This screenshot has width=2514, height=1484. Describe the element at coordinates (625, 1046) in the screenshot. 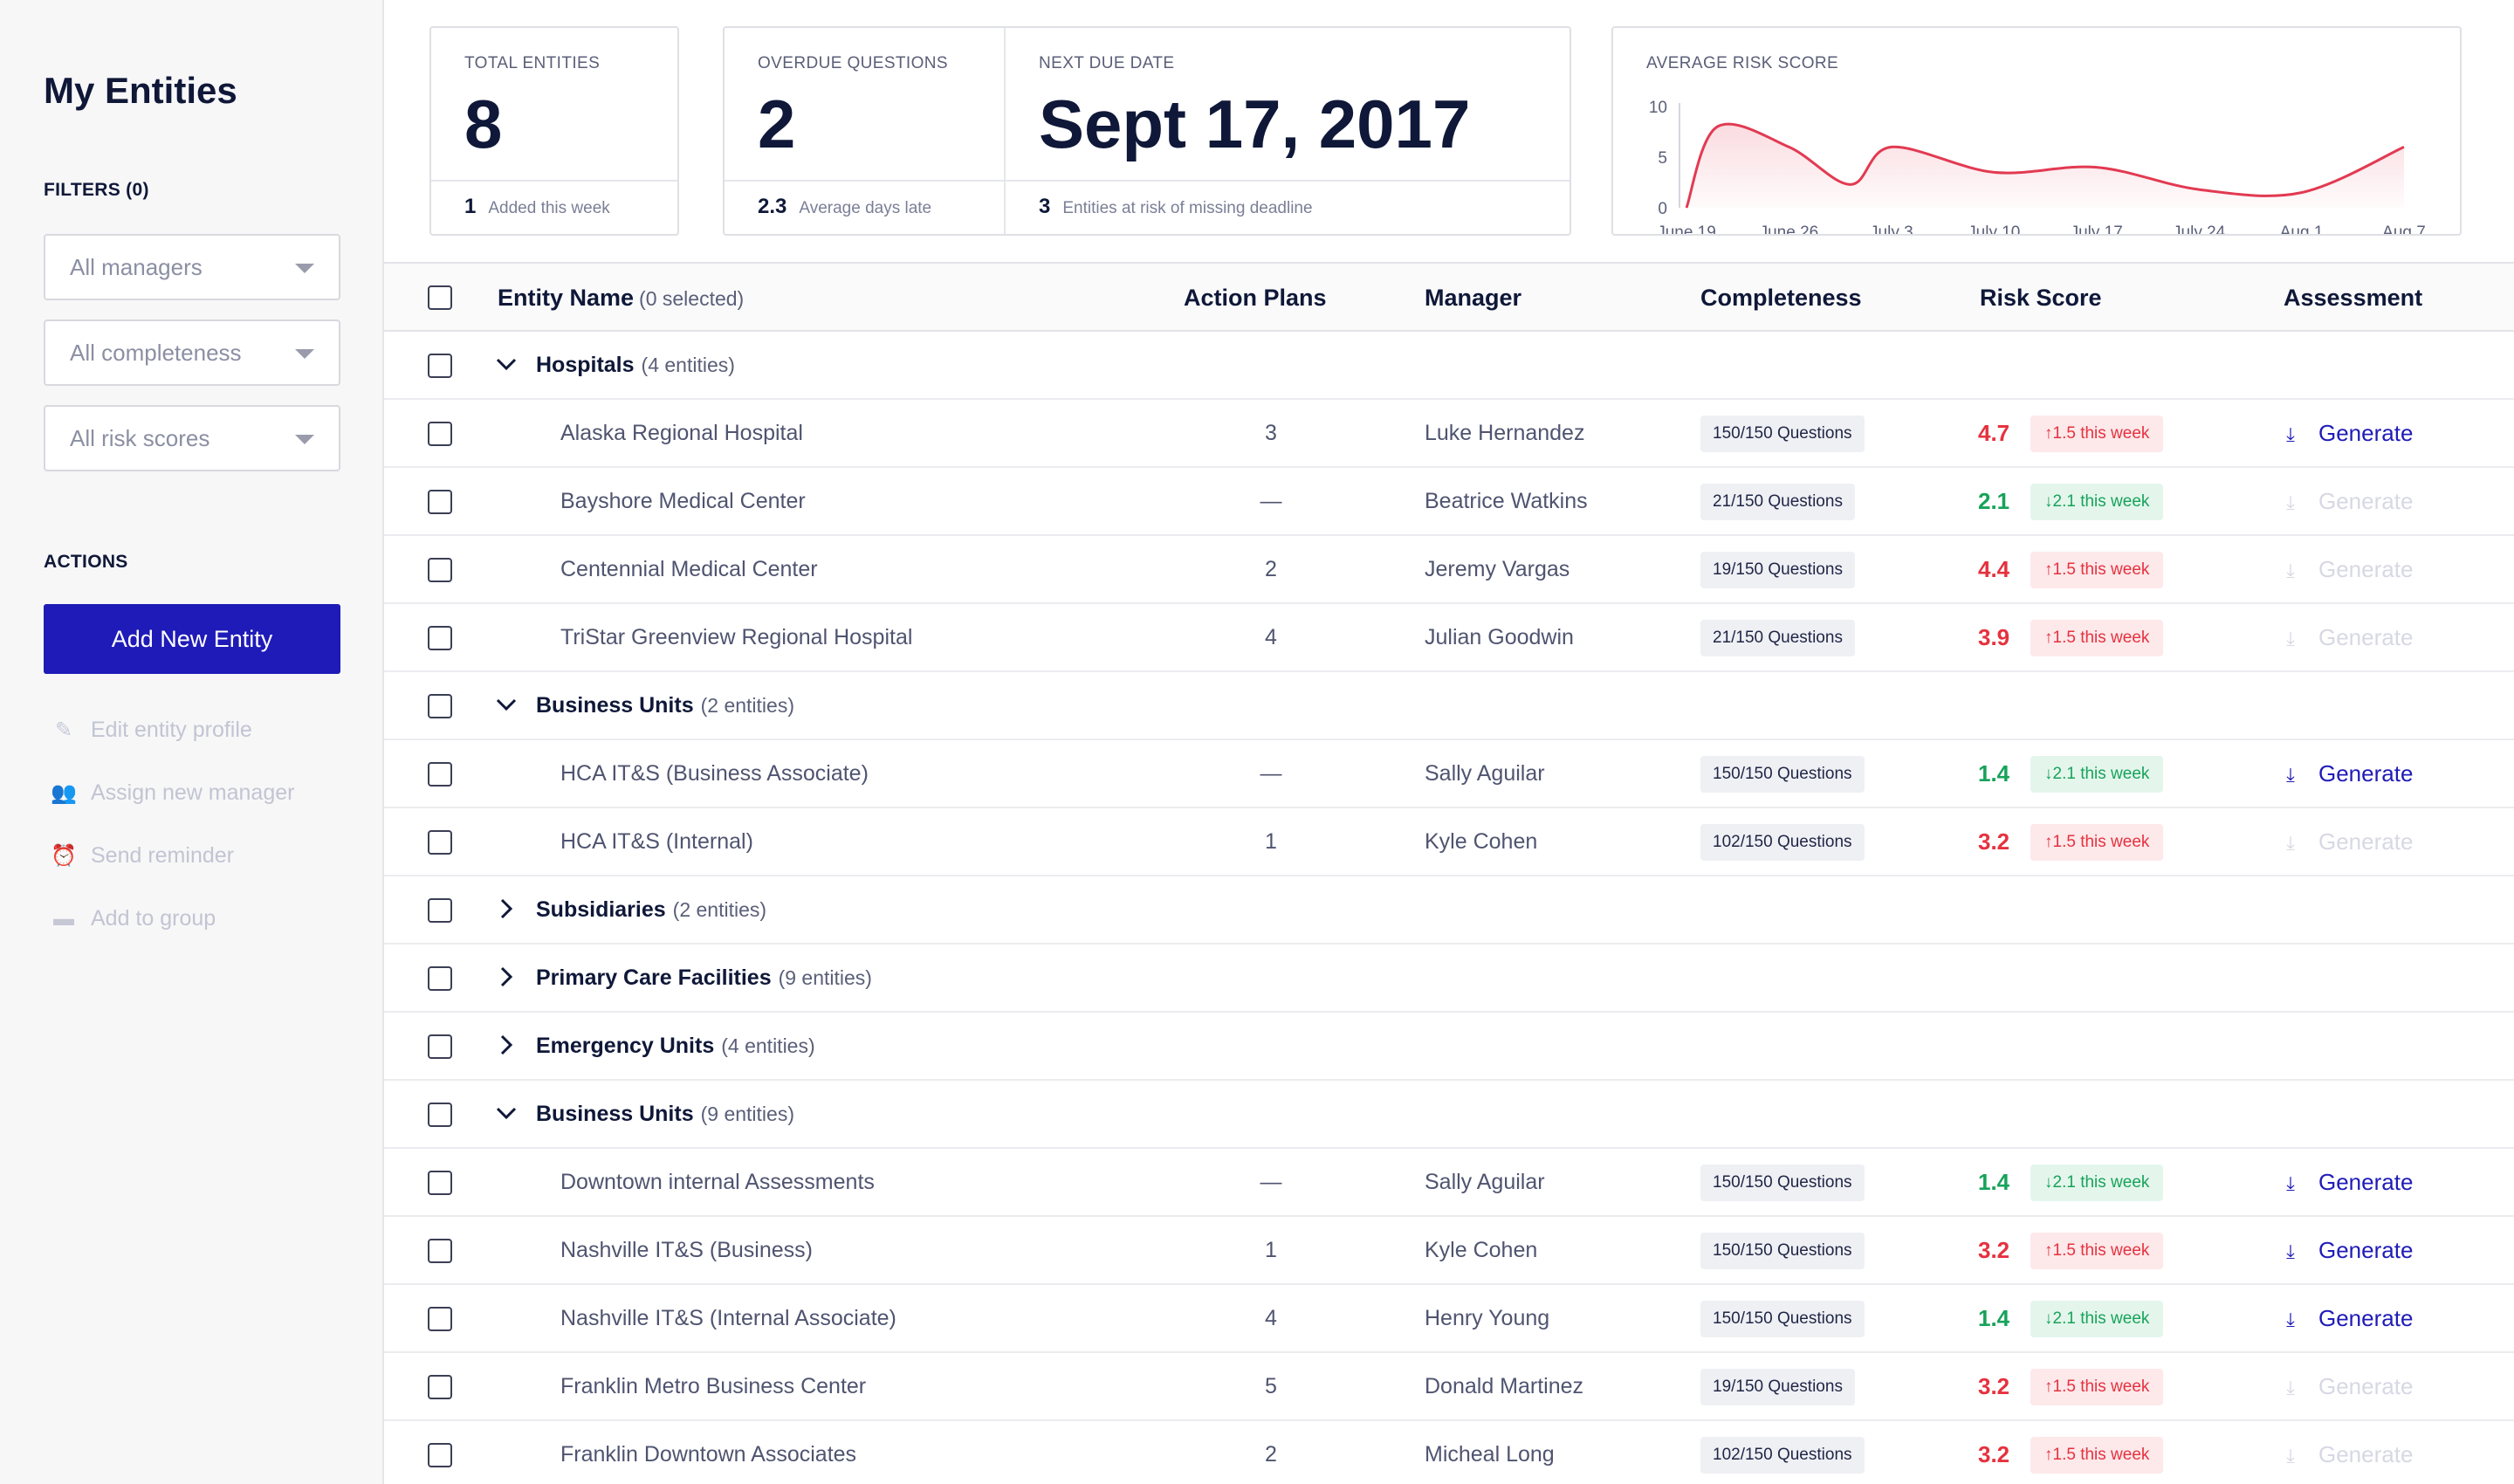

I see `group-label: Emergency Units` at that location.